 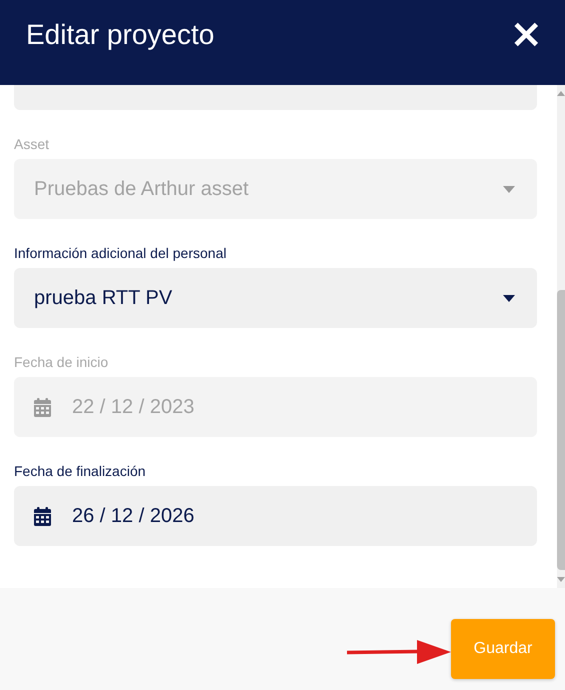 I want to click on field-value: 22 / 12 / 2023, so click(x=133, y=407).